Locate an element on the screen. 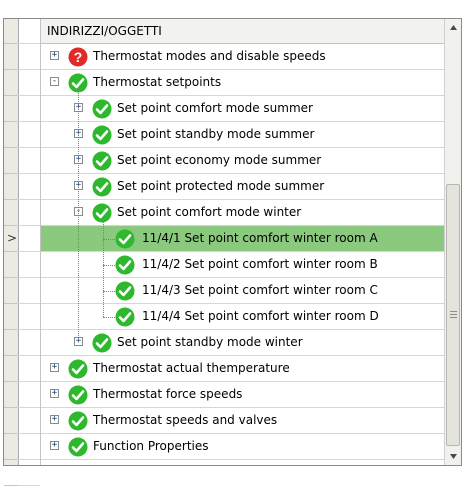  tree-row: + Thermostat actual themperature is located at coordinates (242, 369).